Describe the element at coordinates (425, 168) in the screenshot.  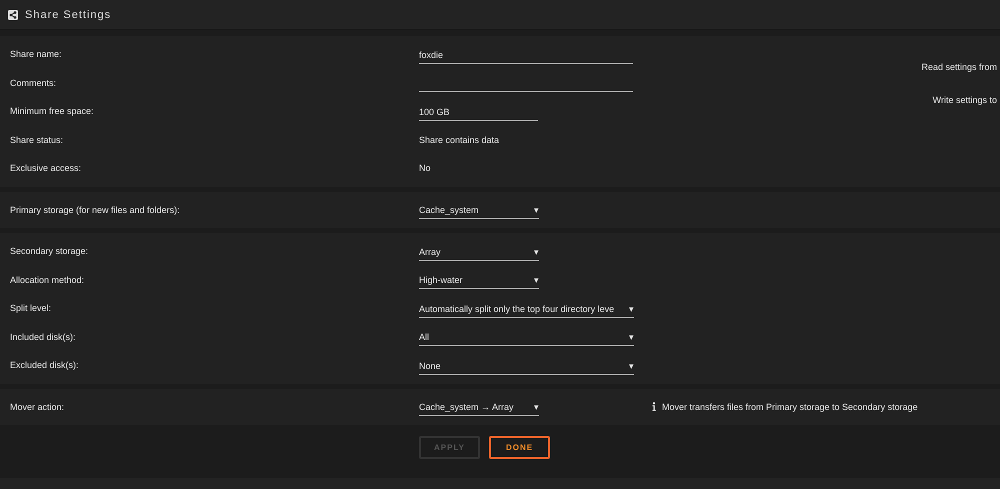
I see `field-value: No` at that location.